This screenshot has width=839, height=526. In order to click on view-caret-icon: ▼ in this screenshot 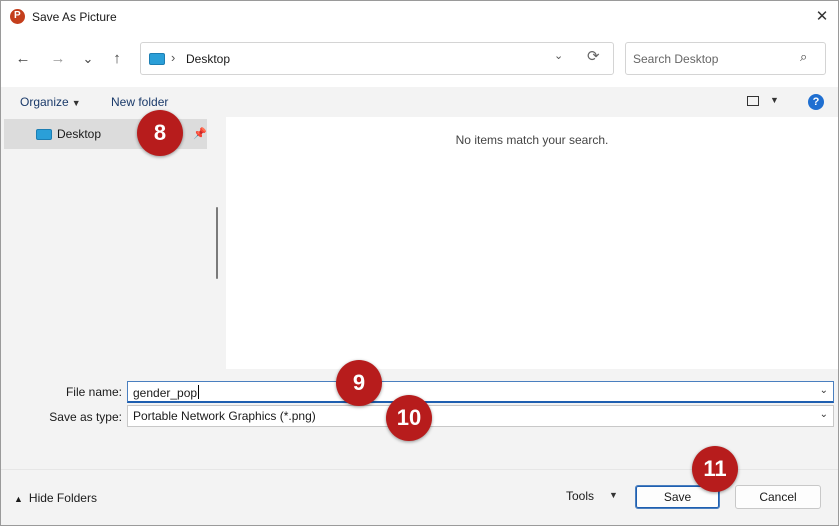, I will do `click(774, 100)`.